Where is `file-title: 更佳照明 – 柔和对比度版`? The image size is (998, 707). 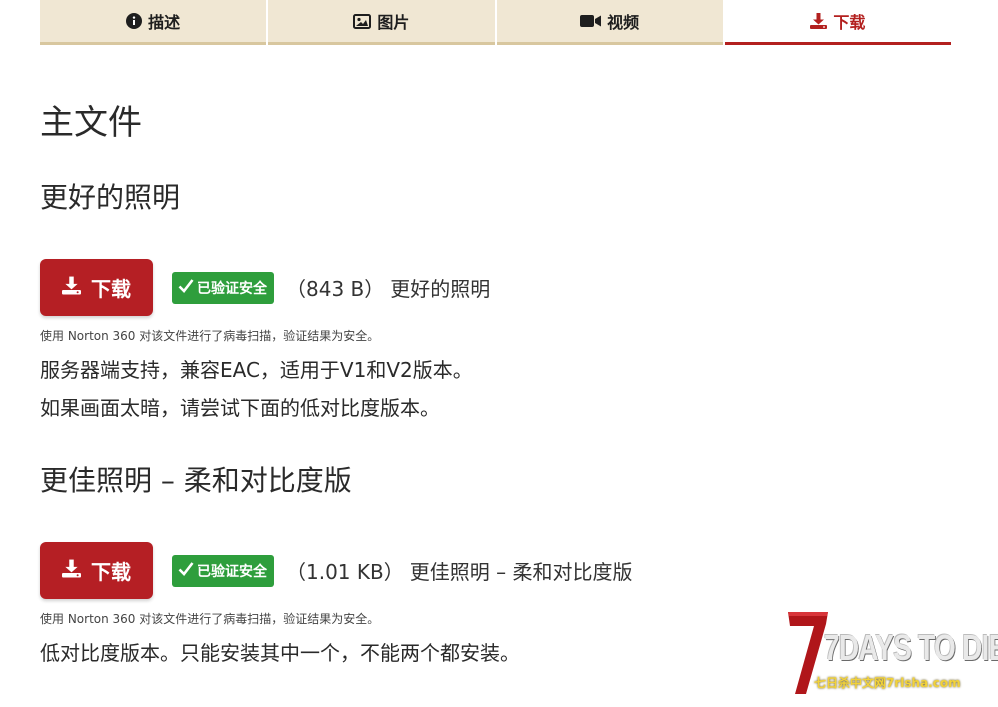
file-title: 更佳照明 – 柔和对比度版 is located at coordinates (196, 480).